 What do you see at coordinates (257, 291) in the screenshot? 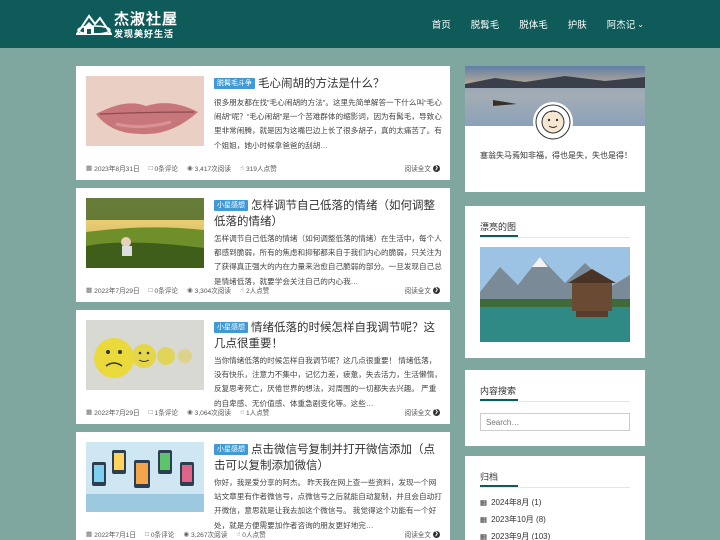
I see `likes-text: 2人点赞` at bounding box center [257, 291].